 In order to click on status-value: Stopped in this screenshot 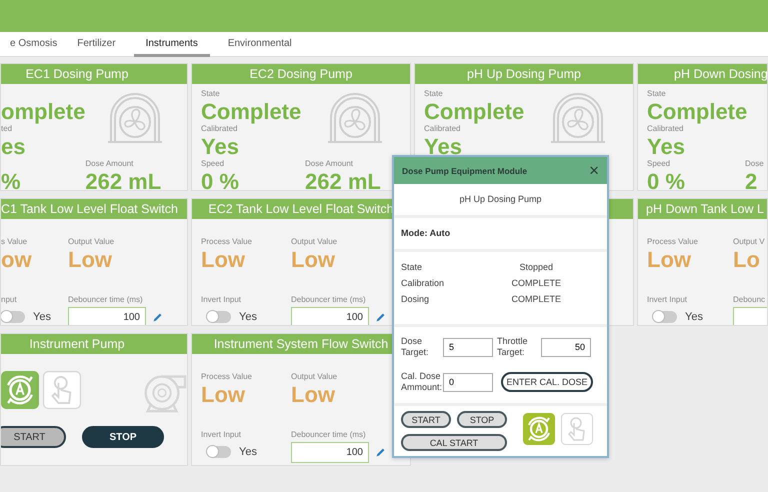, I will do `click(536, 267)`.